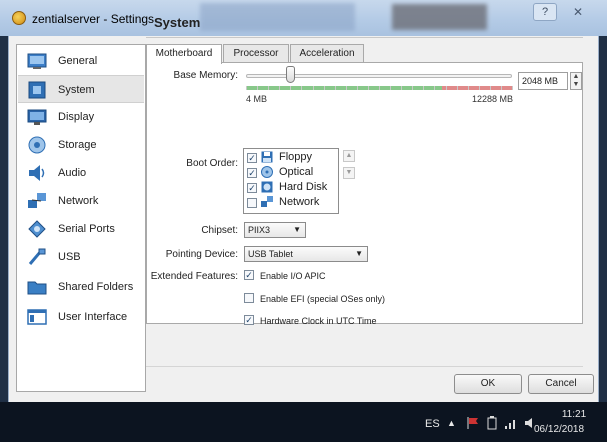  What do you see at coordinates (559, 429) in the screenshot?
I see `clock-date: 06/12/2018` at bounding box center [559, 429].